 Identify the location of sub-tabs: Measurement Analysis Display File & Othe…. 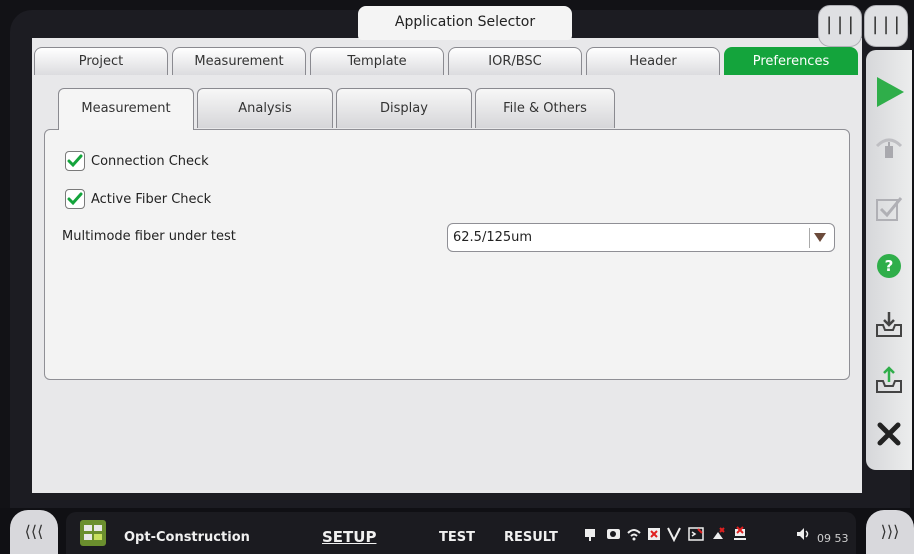
(338, 109).